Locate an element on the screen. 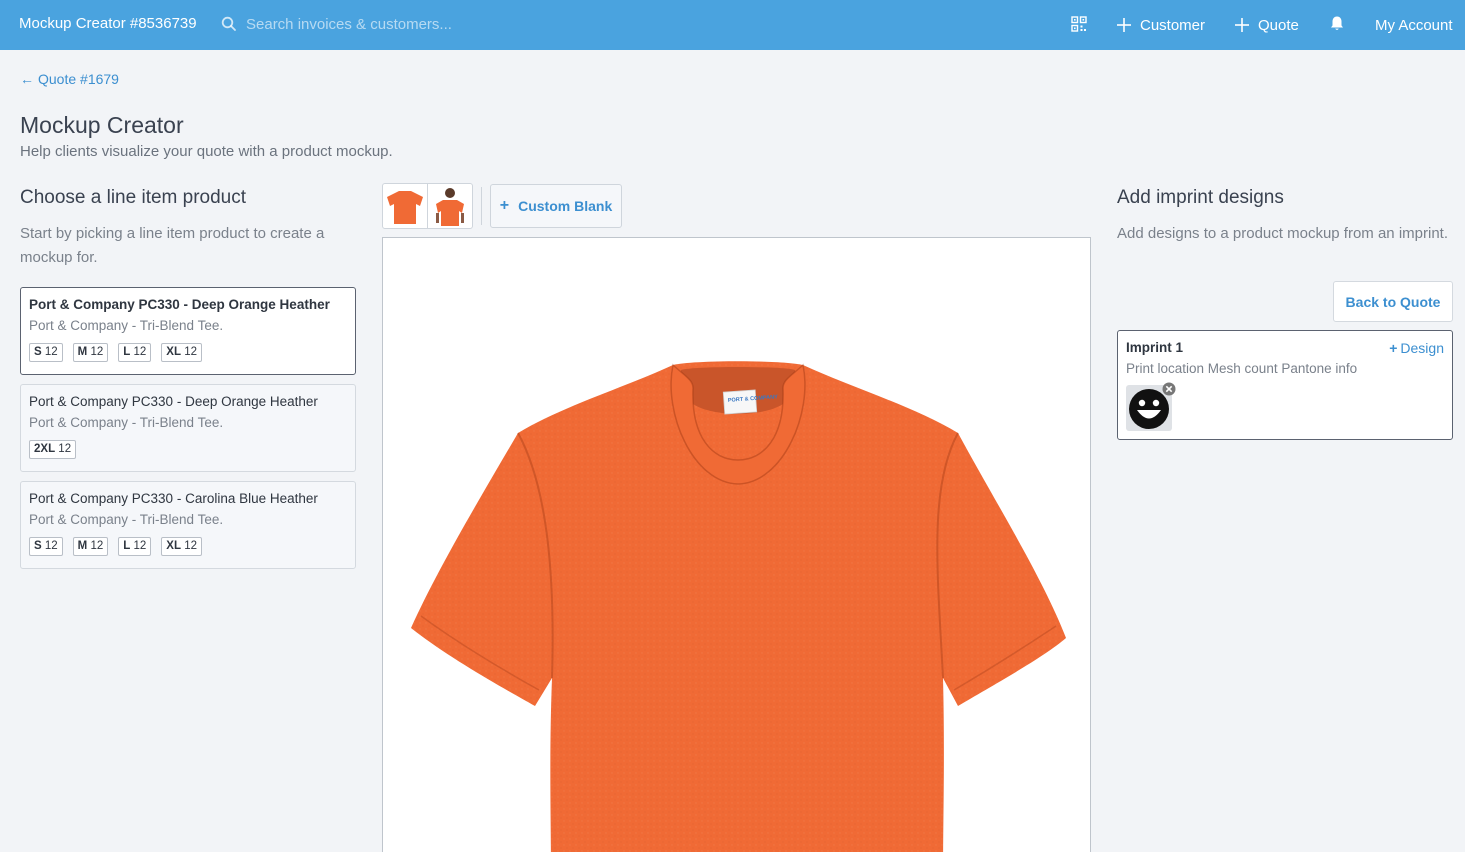 The width and height of the screenshot is (1465, 852). imprint-heading: Add imprint designs is located at coordinates (1200, 197).